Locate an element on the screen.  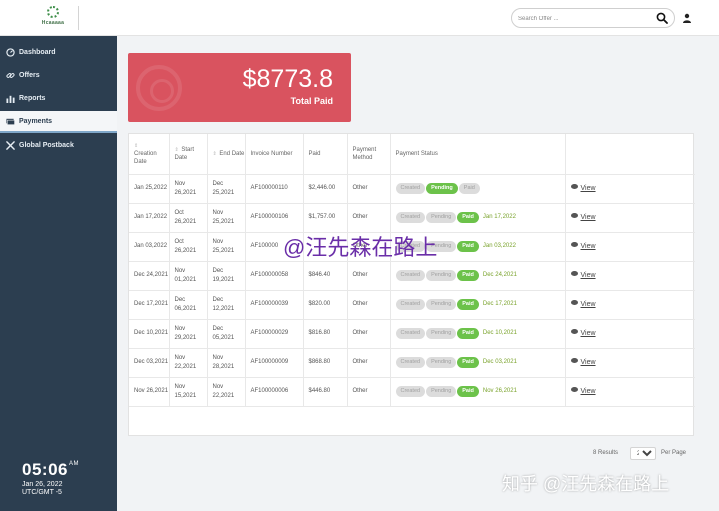
sidebar-item-label: Payments is located at coordinates (36, 121).